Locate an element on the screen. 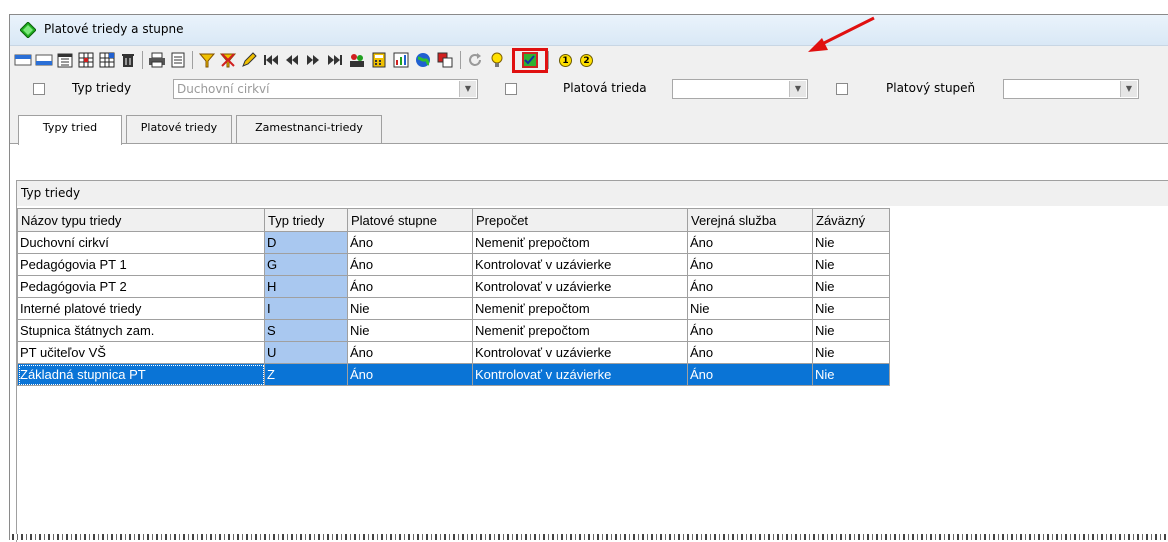  prev-record-icon is located at coordinates (292, 60).